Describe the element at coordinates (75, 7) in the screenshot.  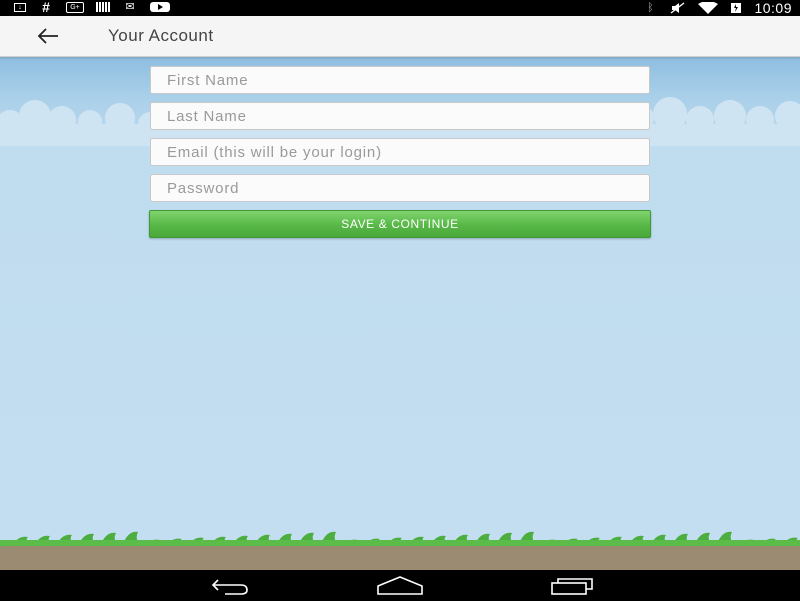
I see `google-plus-icon: G+` at that location.